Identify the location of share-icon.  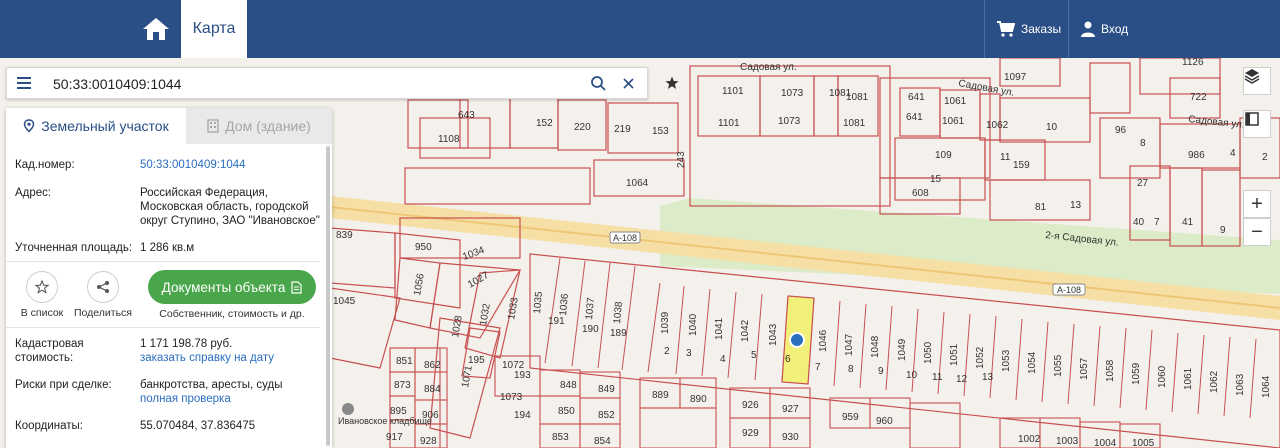
(103, 287).